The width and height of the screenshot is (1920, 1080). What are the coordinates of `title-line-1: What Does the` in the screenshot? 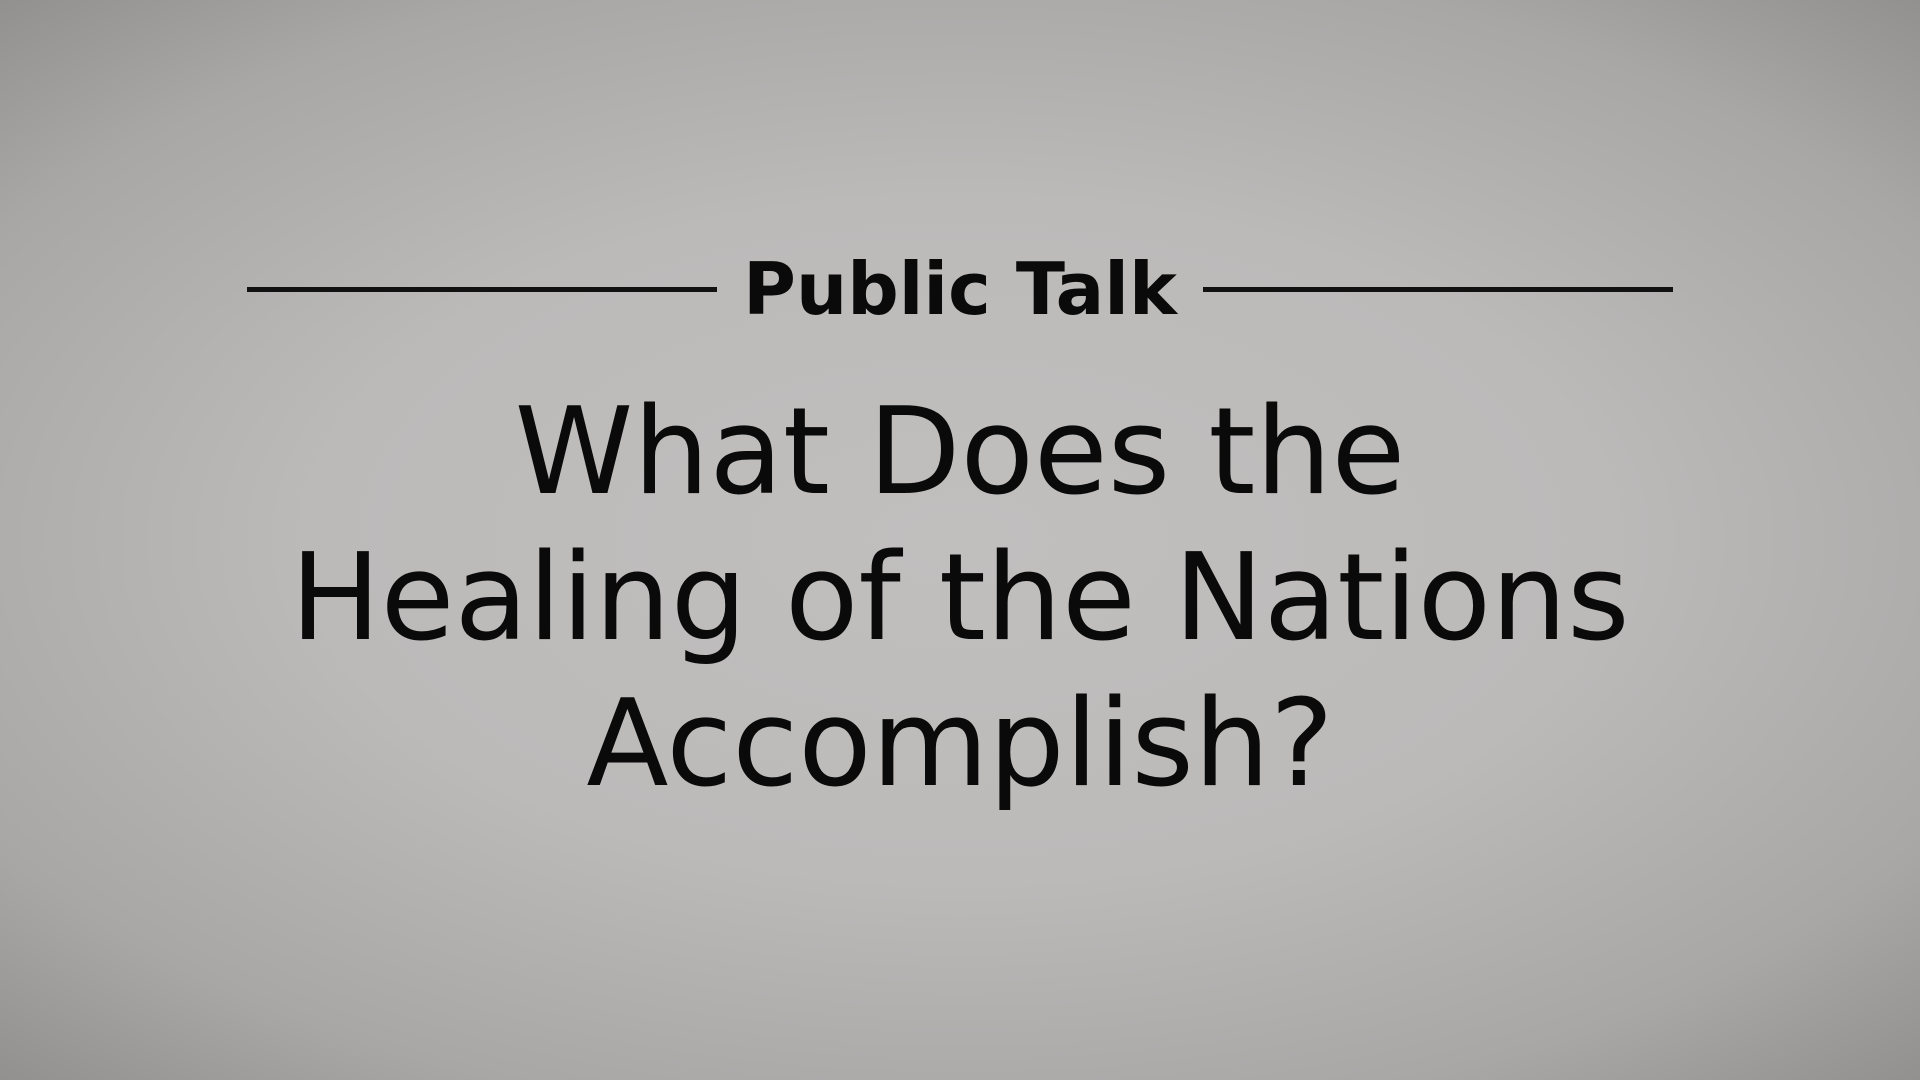 It's located at (960, 452).